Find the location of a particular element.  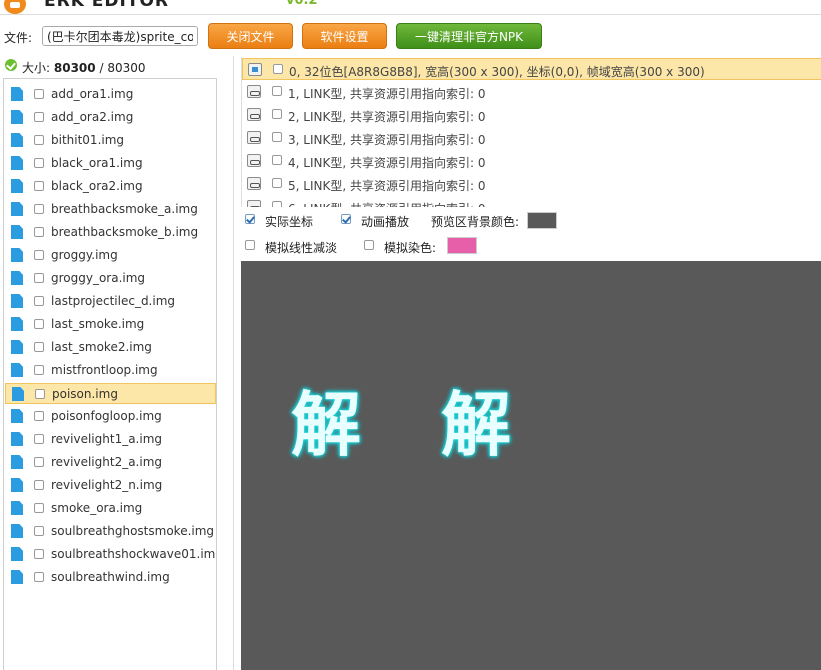

img-list-item: groggy.img is located at coordinates (110, 255).